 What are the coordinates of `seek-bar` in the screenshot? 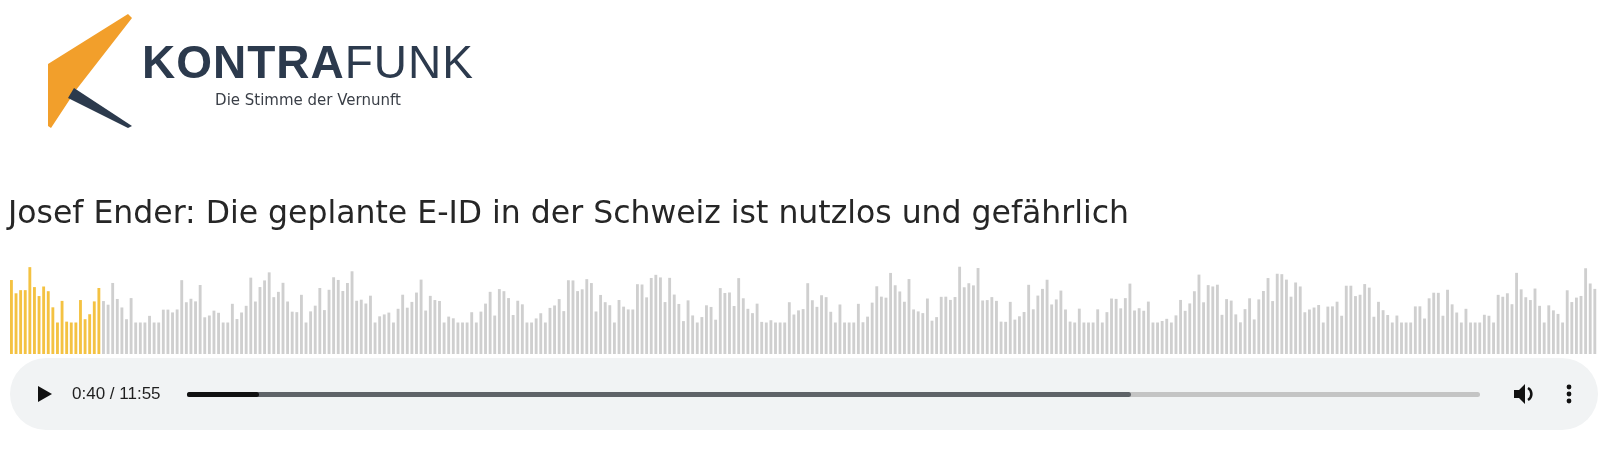 It's located at (833, 394).